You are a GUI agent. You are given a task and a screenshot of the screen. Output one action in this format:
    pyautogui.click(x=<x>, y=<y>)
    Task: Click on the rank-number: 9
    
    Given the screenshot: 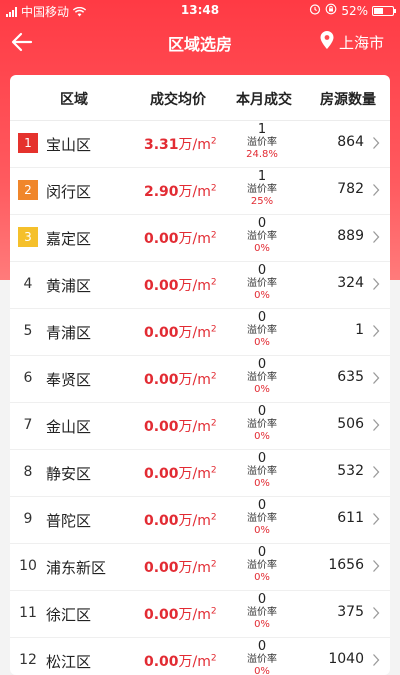 What is the action you would take?
    pyautogui.click(x=28, y=519)
    